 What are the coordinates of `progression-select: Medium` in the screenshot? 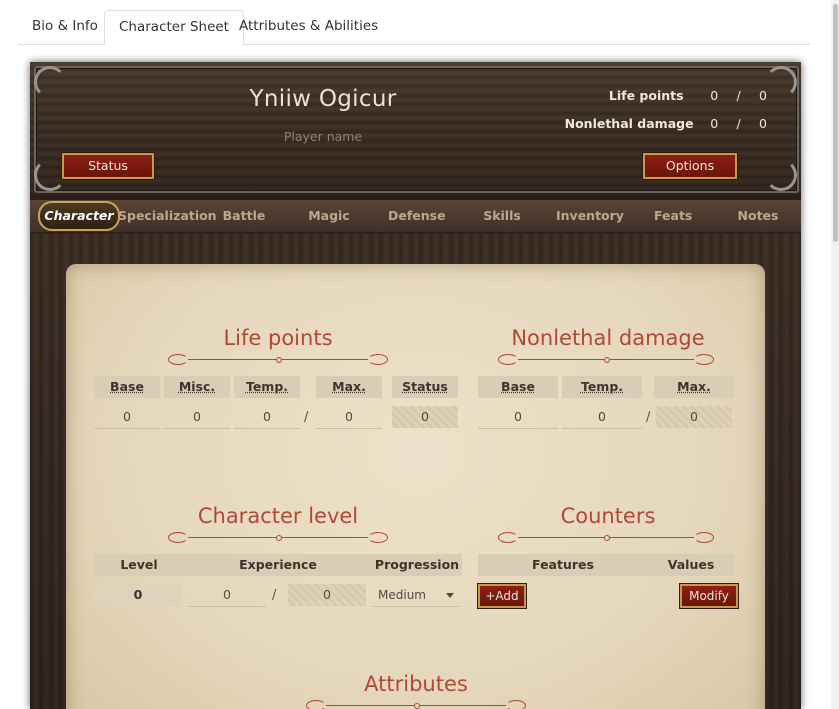 It's located at (416, 595).